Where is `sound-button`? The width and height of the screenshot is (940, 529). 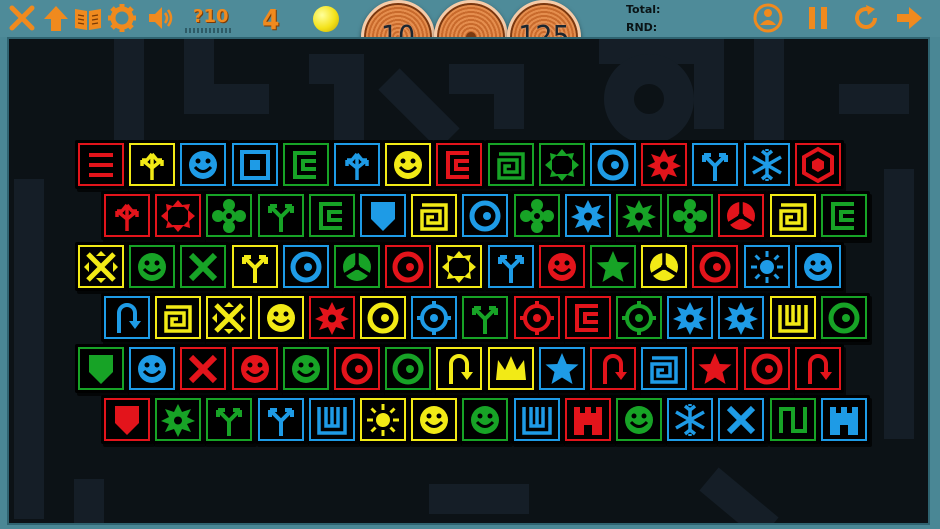 sound-button is located at coordinates (161, 18).